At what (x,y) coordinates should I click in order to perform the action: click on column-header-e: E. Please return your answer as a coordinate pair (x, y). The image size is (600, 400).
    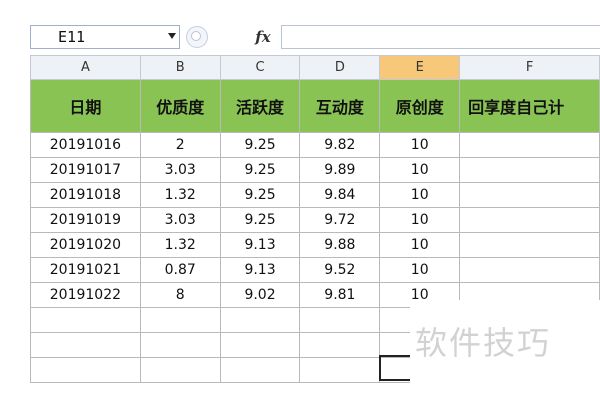
    Looking at the image, I should click on (420, 67).